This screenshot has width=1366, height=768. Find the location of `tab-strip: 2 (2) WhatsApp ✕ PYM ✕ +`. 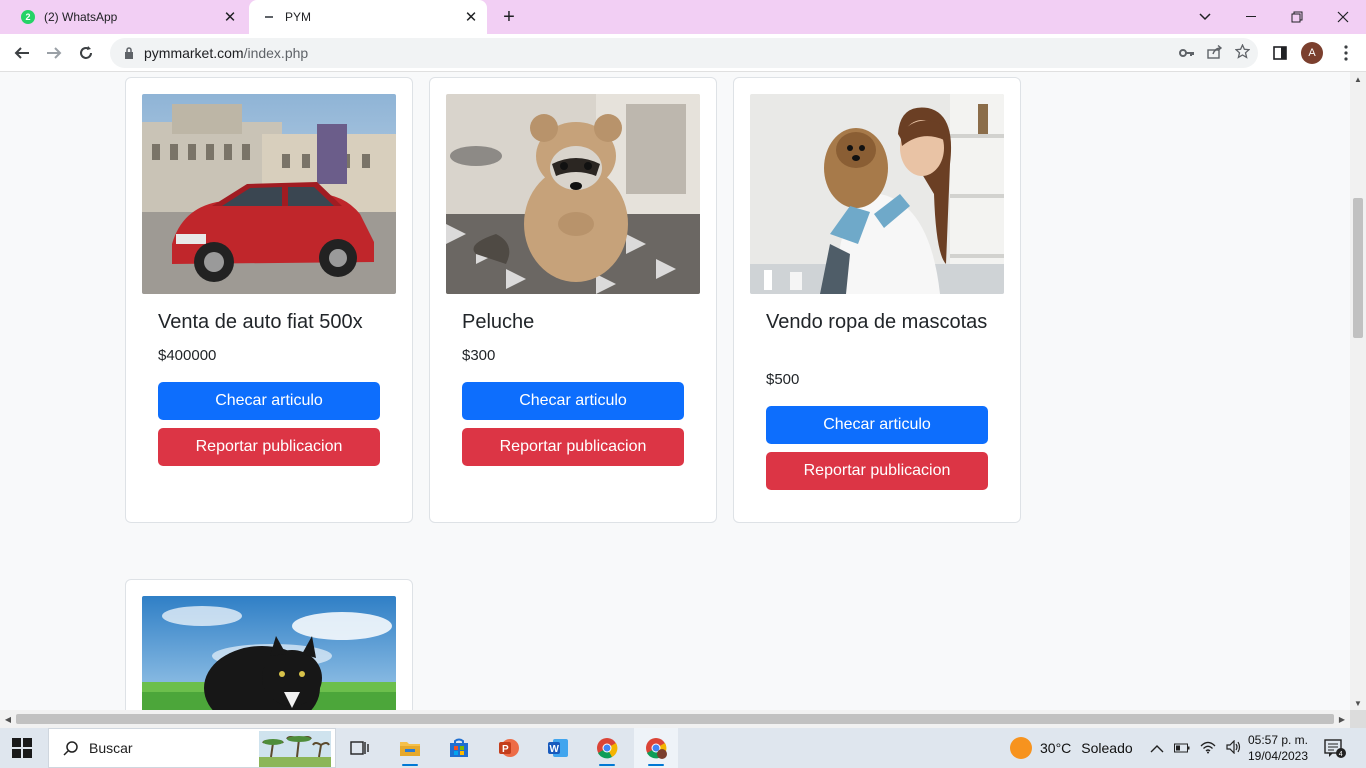

tab-strip: 2 (2) WhatsApp ✕ PYM ✕ + is located at coordinates (683, 17).